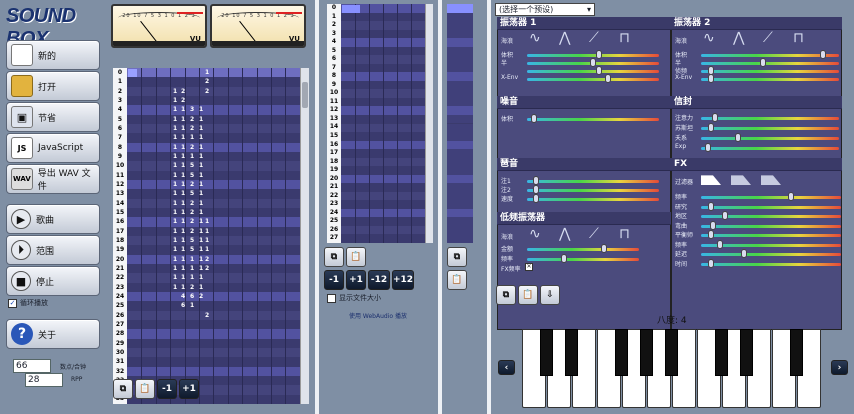  What do you see at coordinates (305, 95) in the screenshot?
I see `pattern-scroll-thumb` at bounding box center [305, 95].